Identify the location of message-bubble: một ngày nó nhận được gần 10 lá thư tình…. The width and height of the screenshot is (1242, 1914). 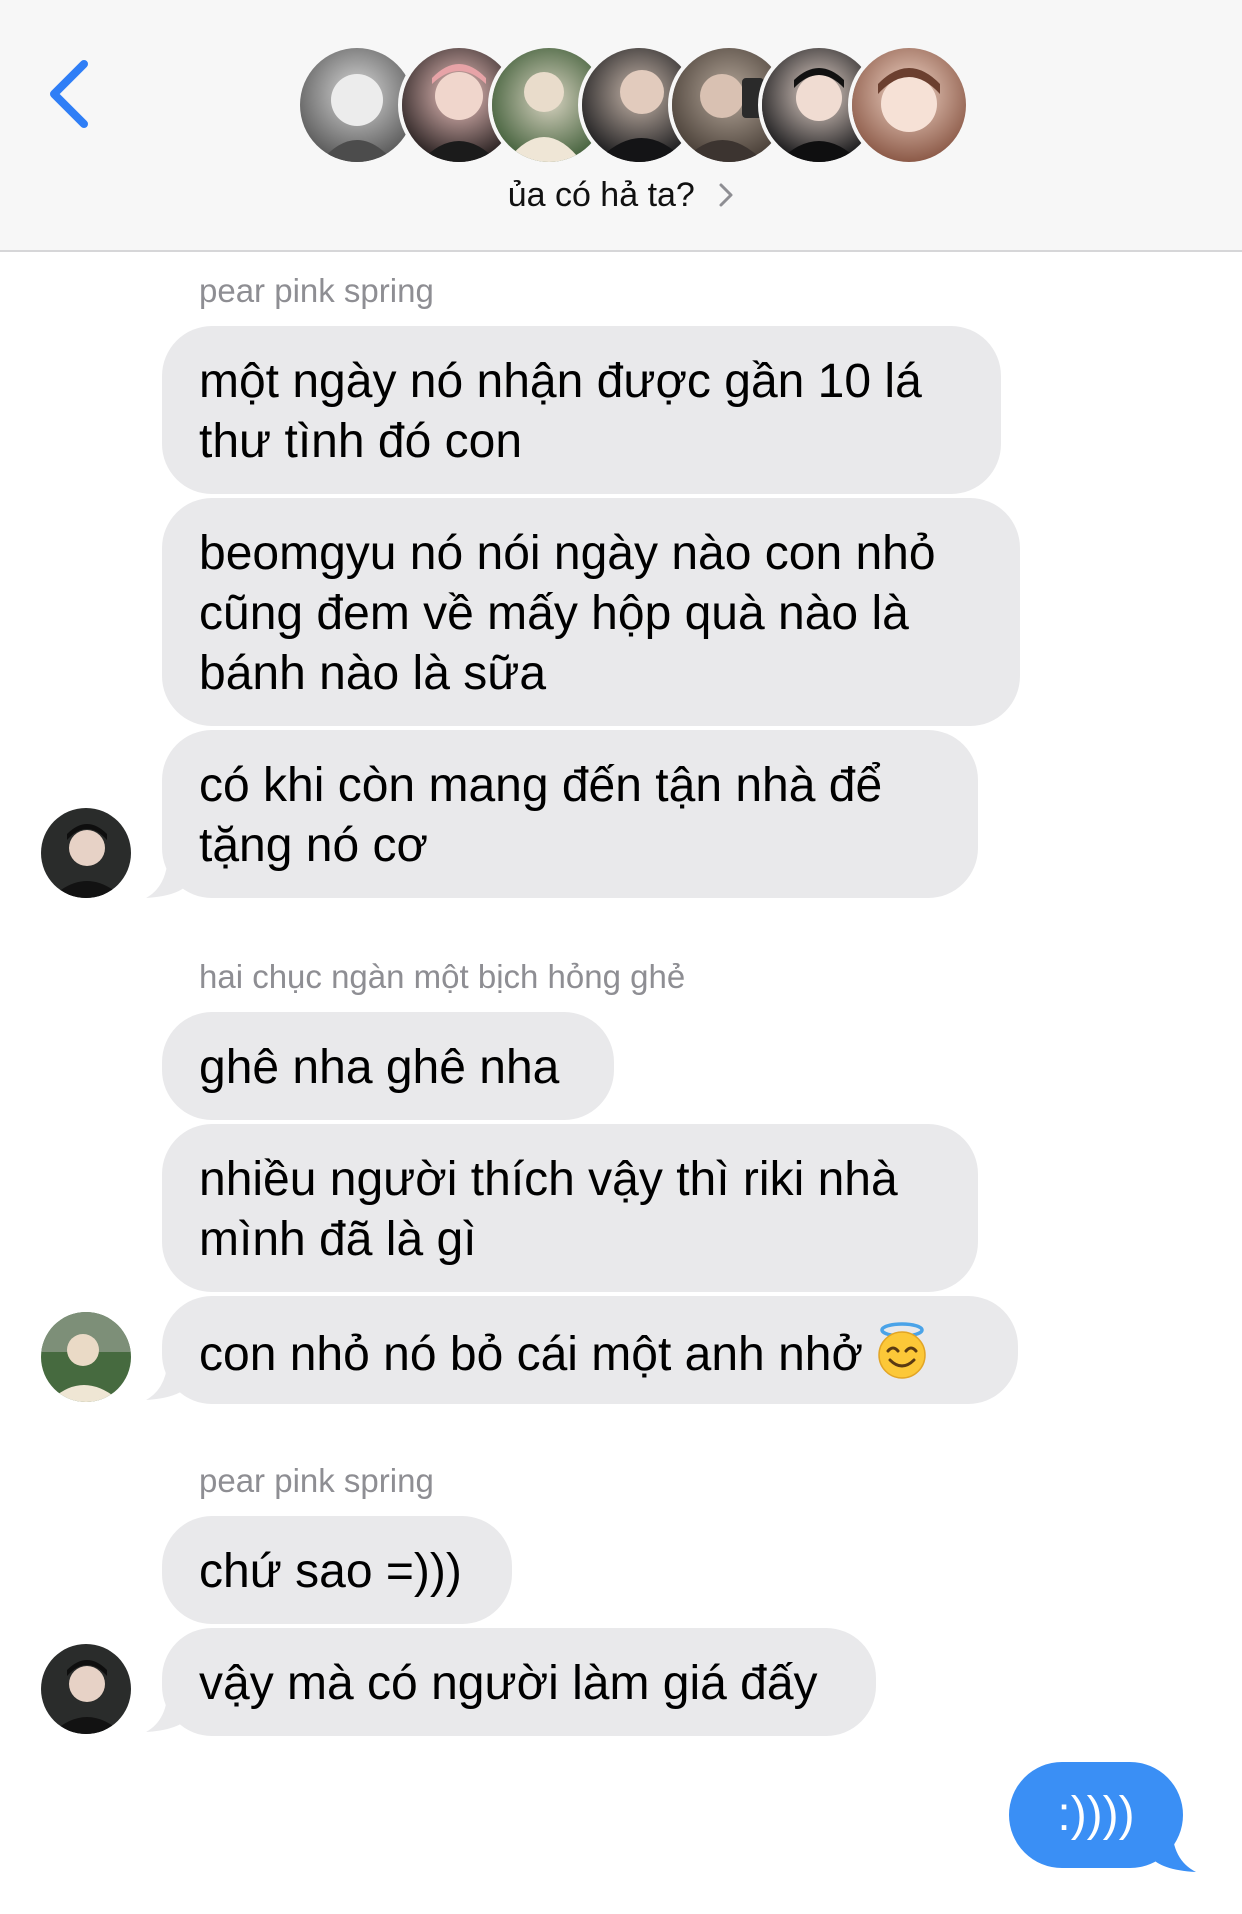
(581, 410).